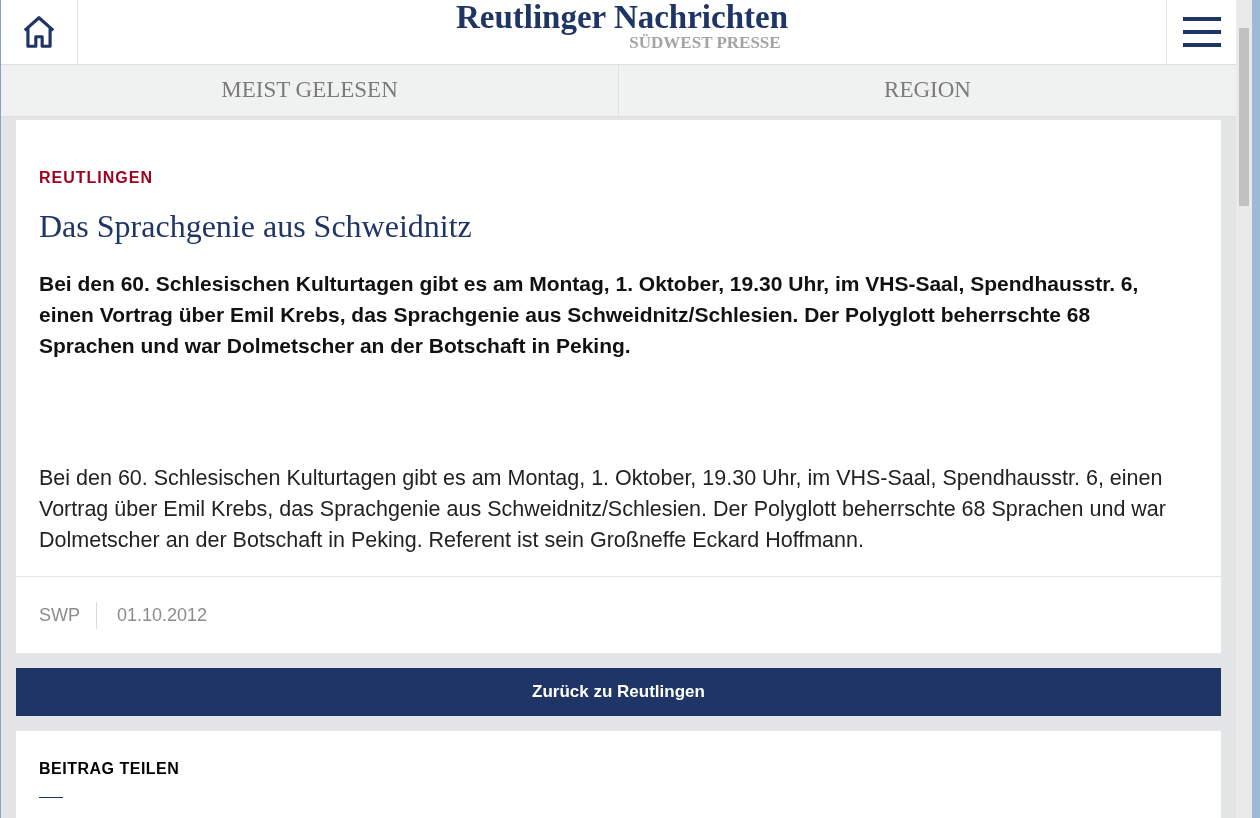 This screenshot has width=1260, height=818. I want to click on back-button: Zurück zu Reutlingen, so click(618, 692).